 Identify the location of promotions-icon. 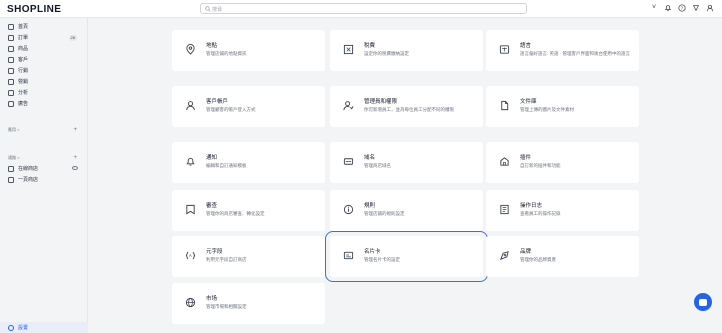
(11, 81).